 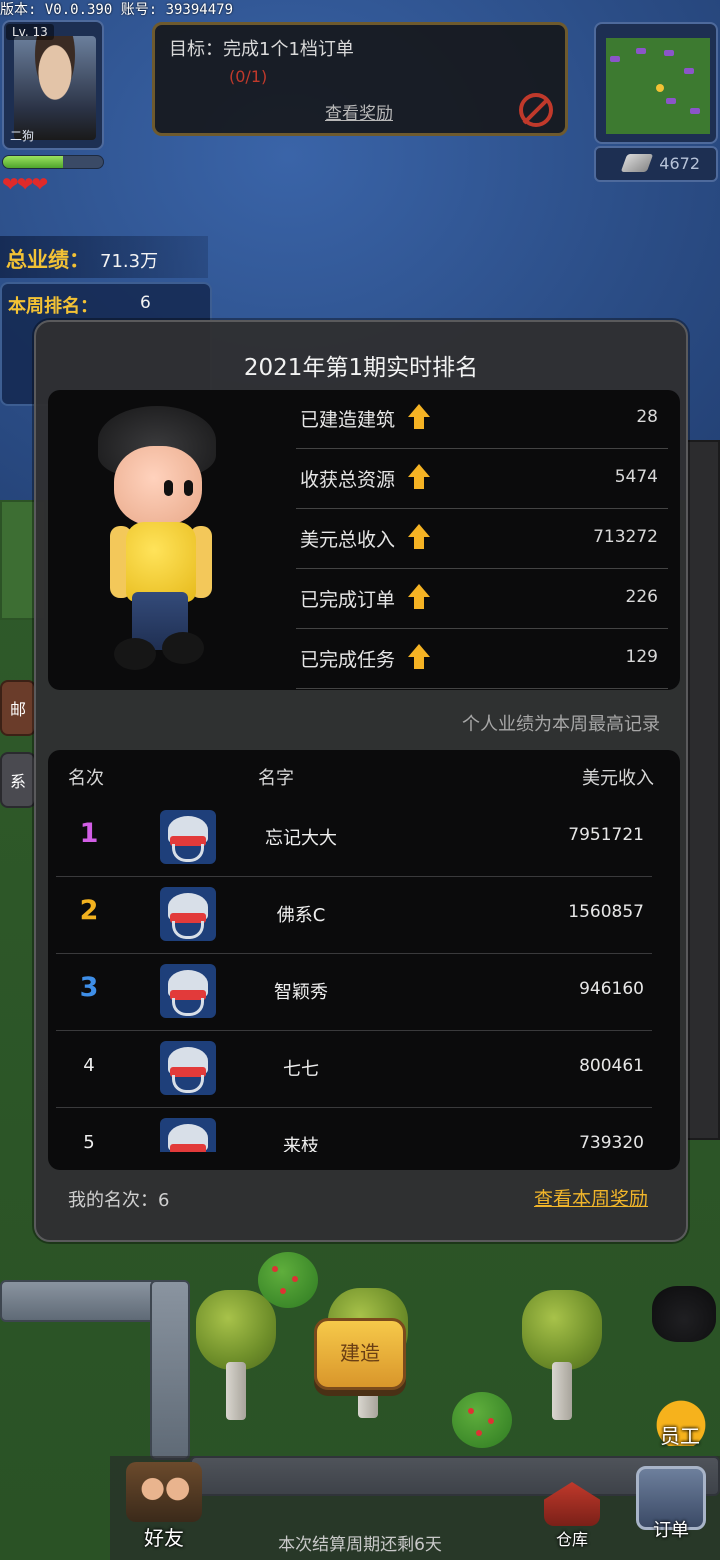 What do you see at coordinates (55, 88) in the screenshot?
I see `player-portrait` at bounding box center [55, 88].